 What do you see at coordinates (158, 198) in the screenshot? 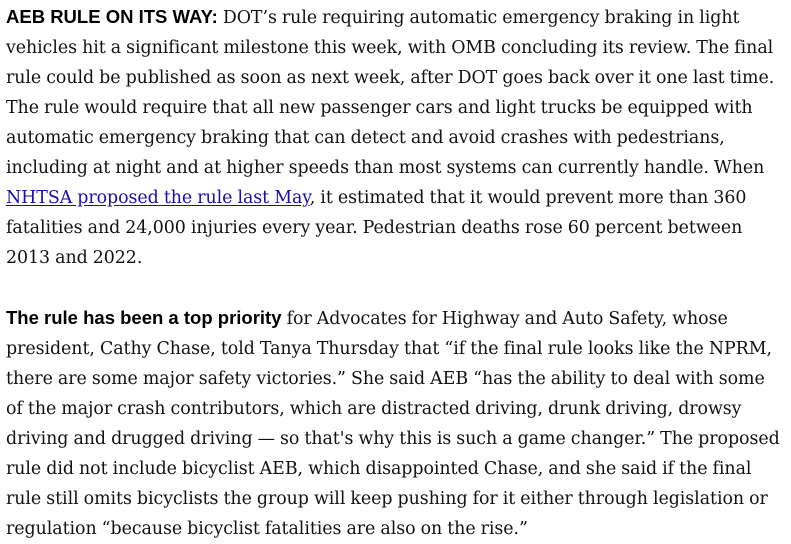
I see `nhtsa-proposal-link: NHTSA proposed the rule last May` at bounding box center [158, 198].